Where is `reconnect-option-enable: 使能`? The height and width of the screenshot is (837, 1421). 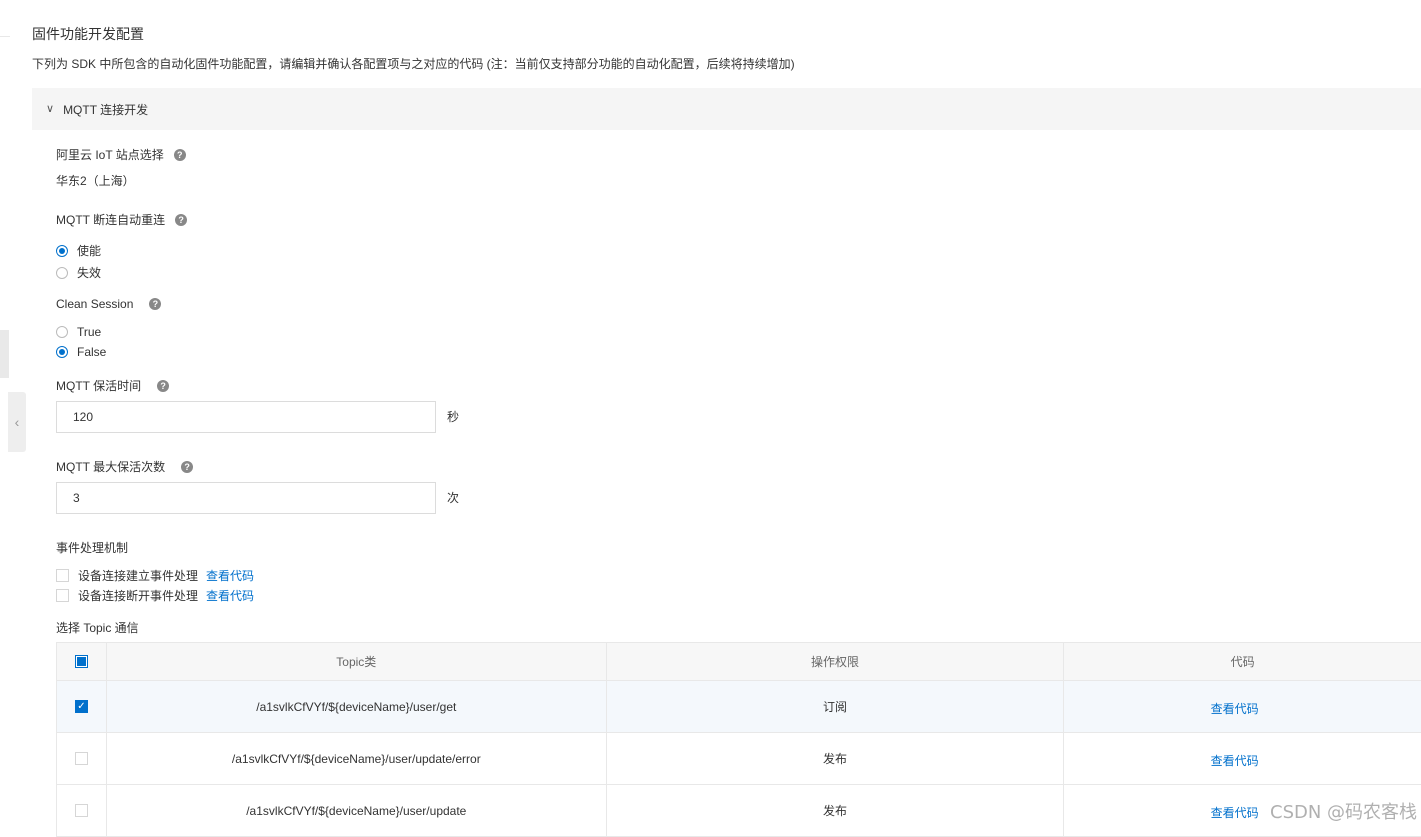 reconnect-option-enable: 使能 is located at coordinates (78, 250).